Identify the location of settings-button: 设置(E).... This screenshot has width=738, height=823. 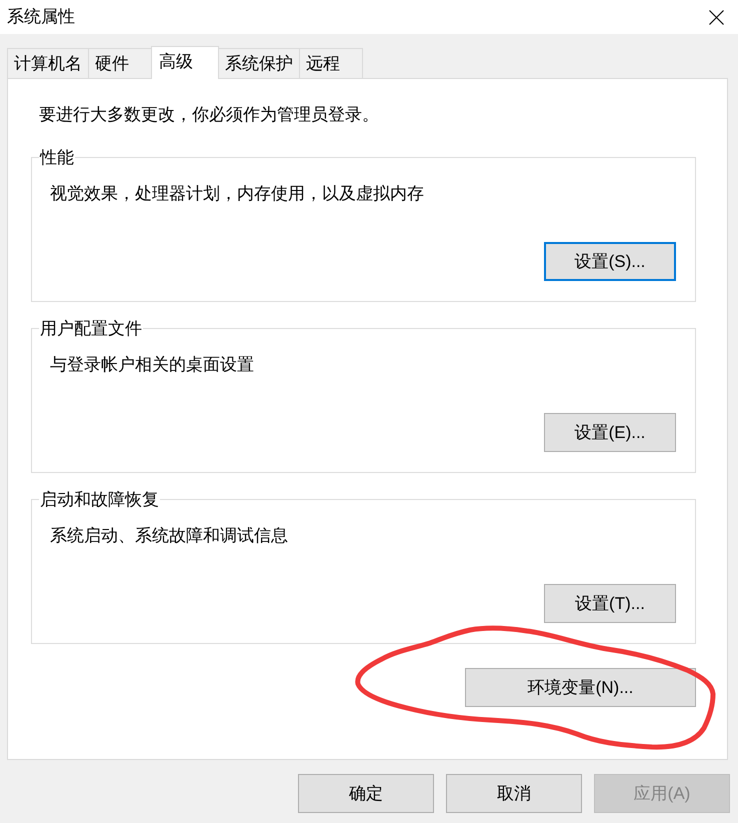
(610, 432).